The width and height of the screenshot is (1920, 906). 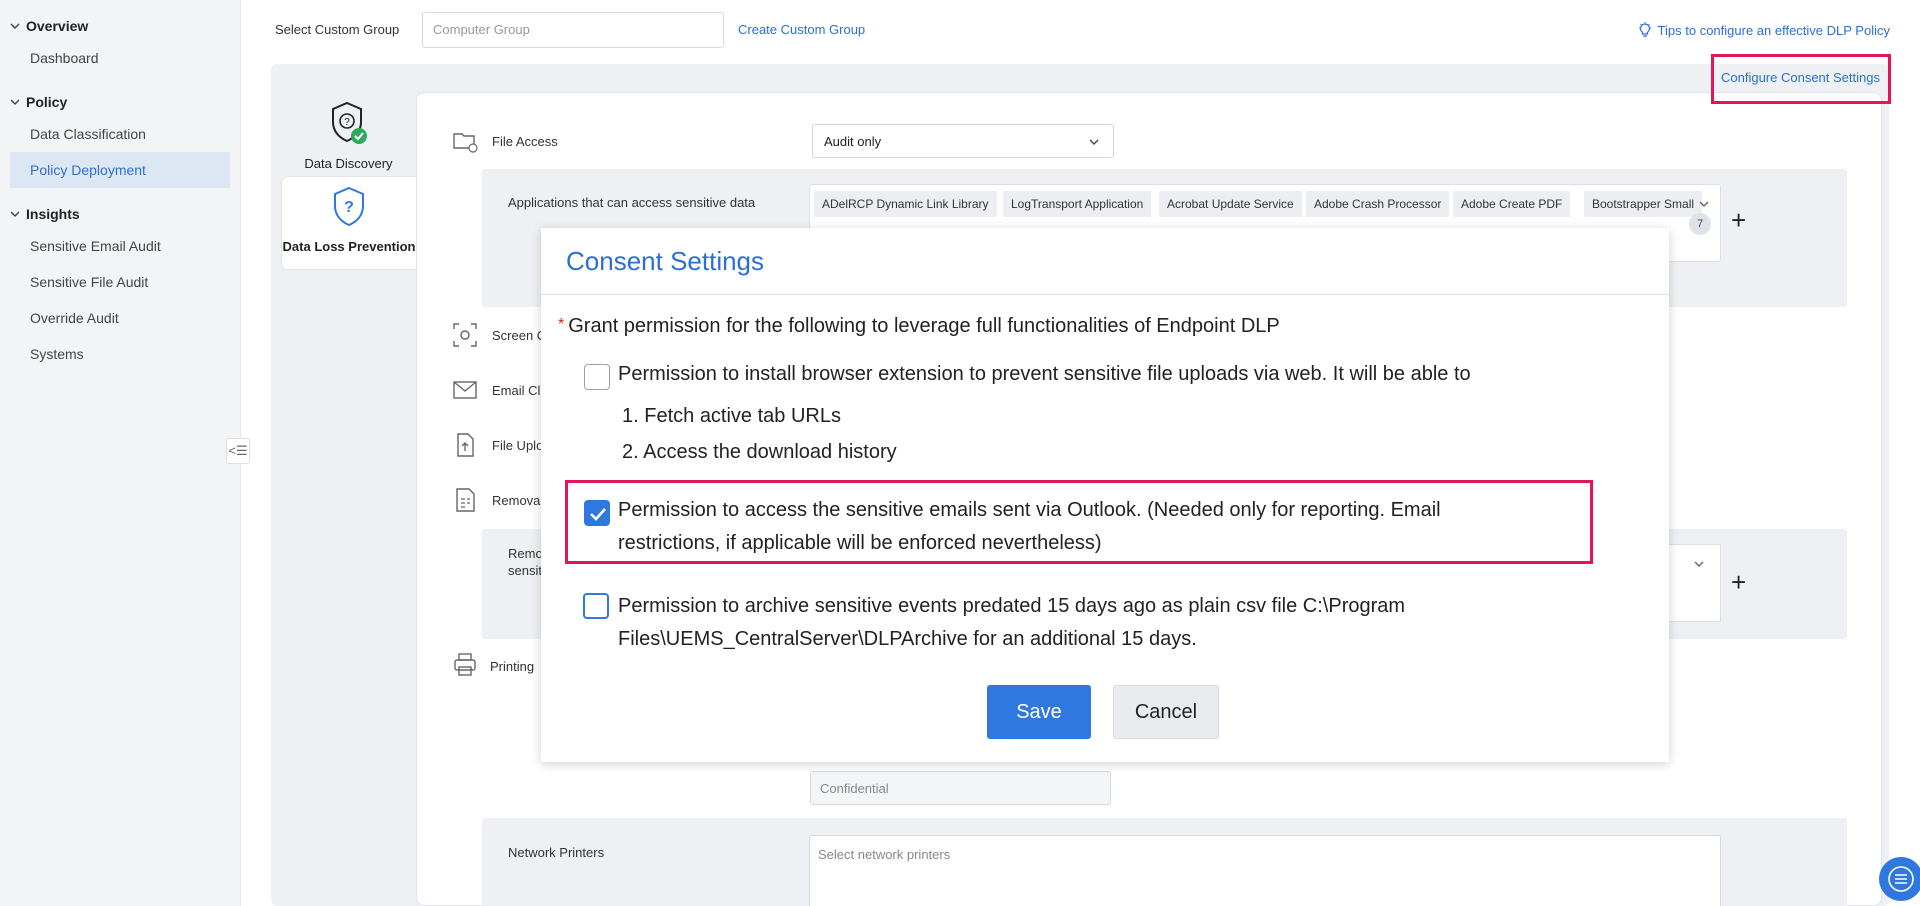 I want to click on network-printers-input: Select network printers, so click(x=1265, y=870).